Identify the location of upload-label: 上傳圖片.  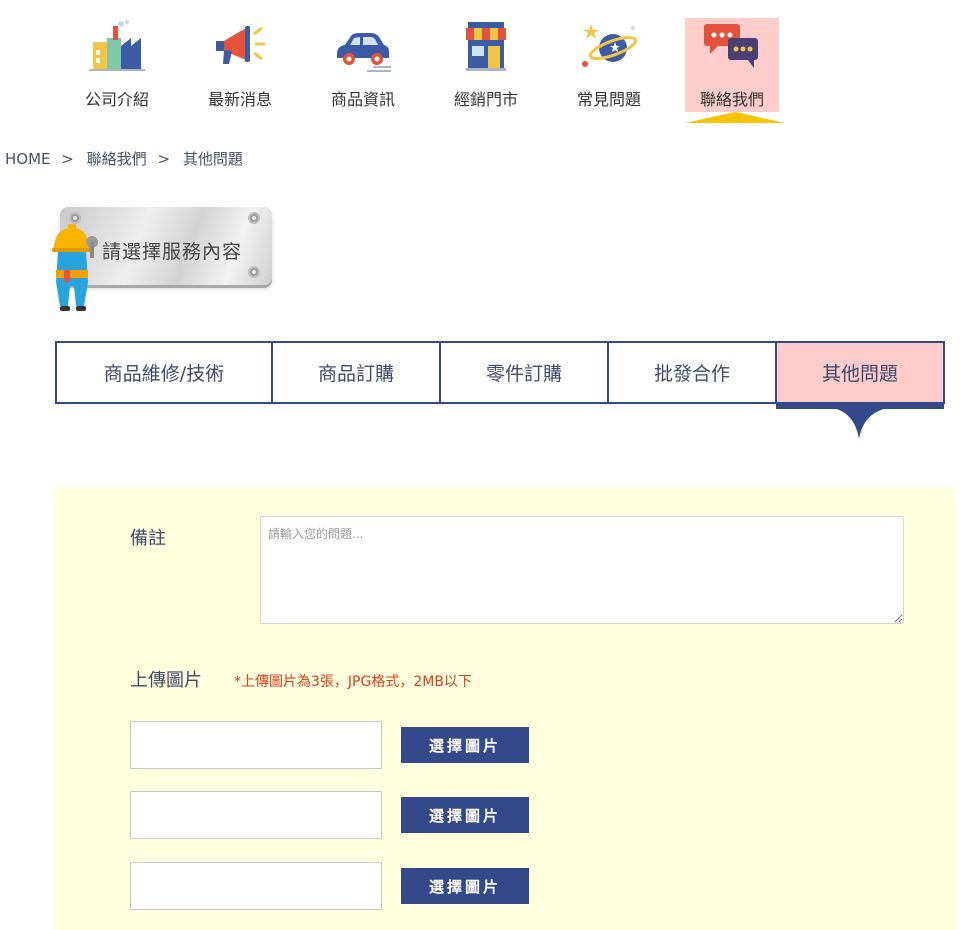
(166, 680).